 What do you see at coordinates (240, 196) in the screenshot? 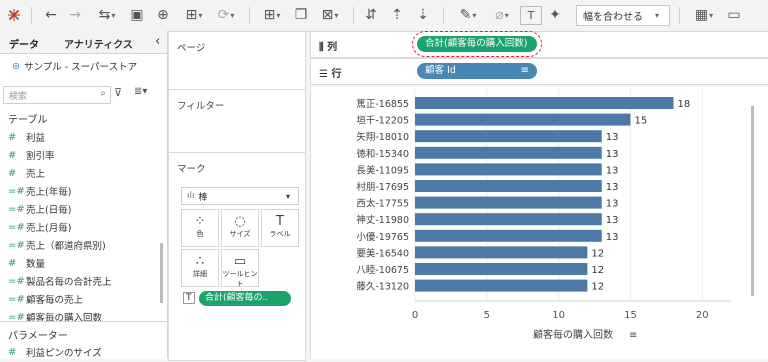
I see `mark-type-select: ılı 棒 ▾` at bounding box center [240, 196].